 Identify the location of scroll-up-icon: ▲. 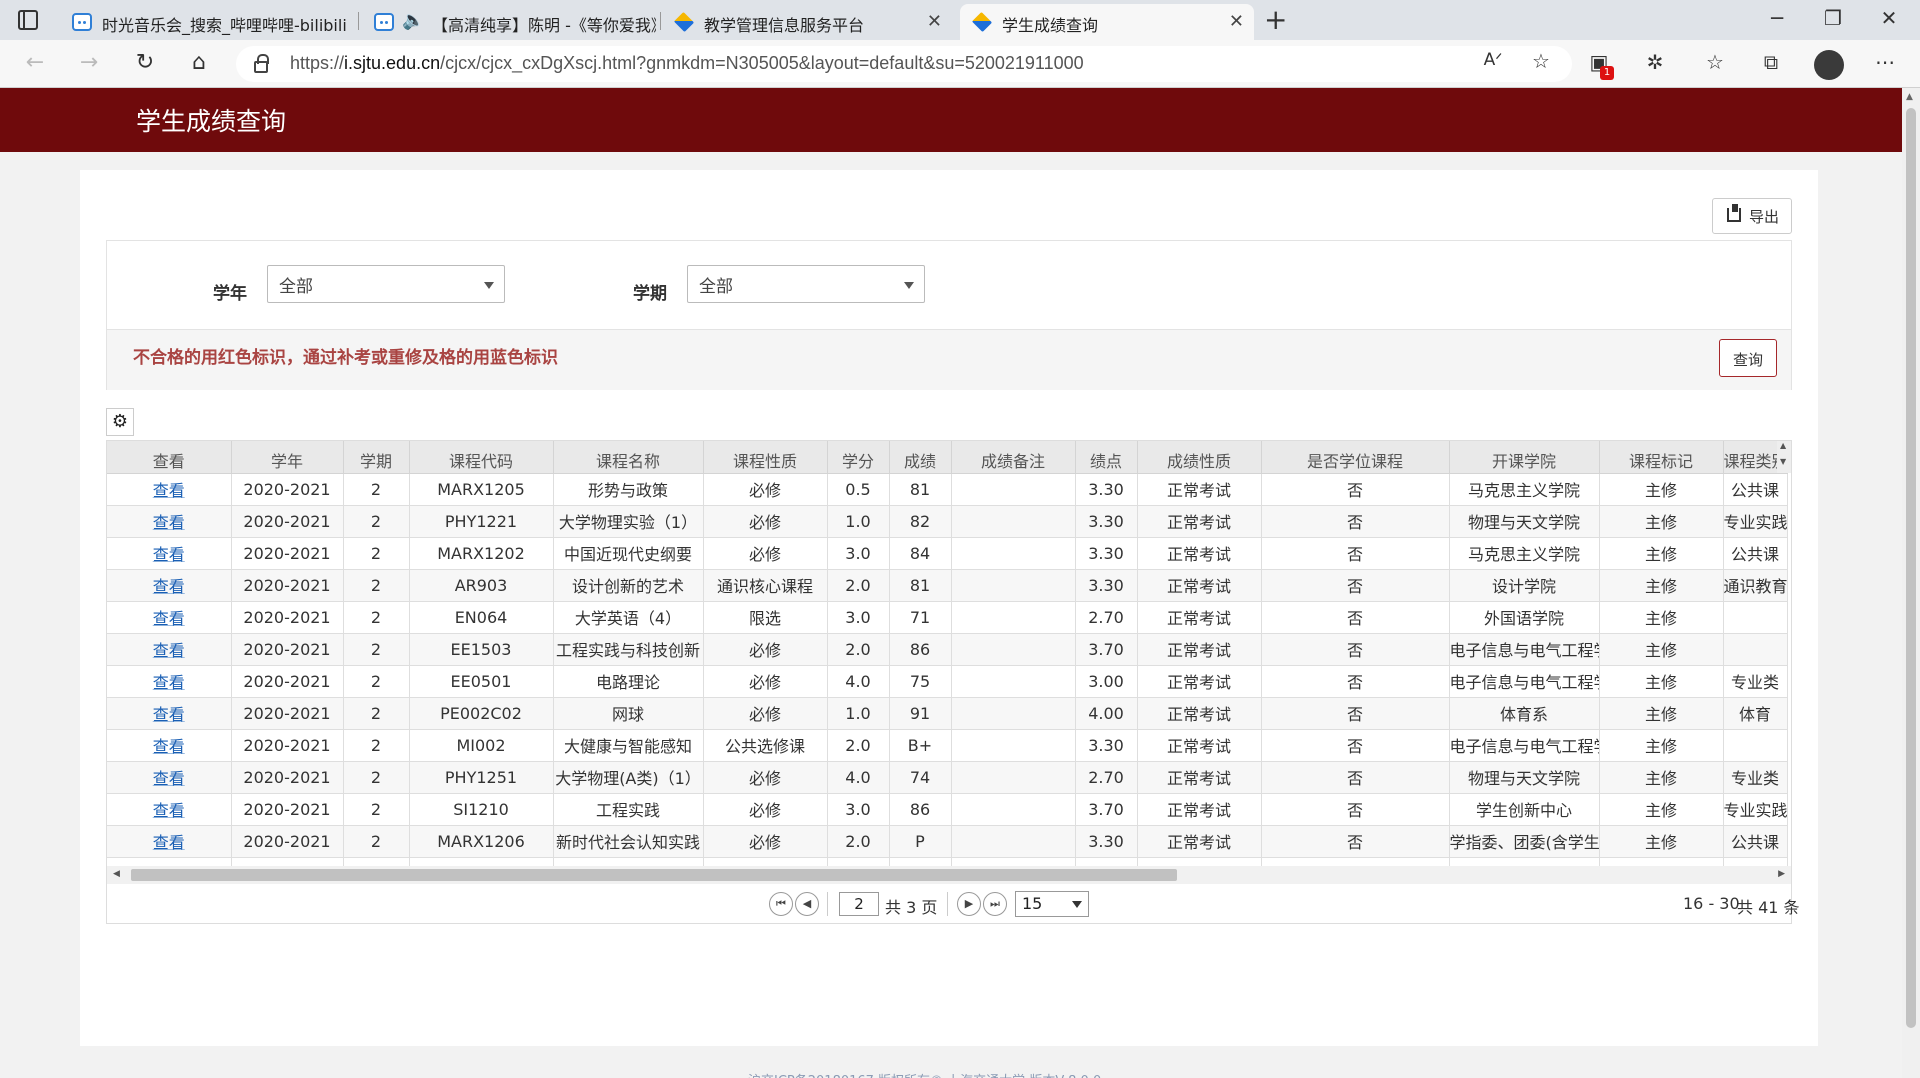
(1909, 97).